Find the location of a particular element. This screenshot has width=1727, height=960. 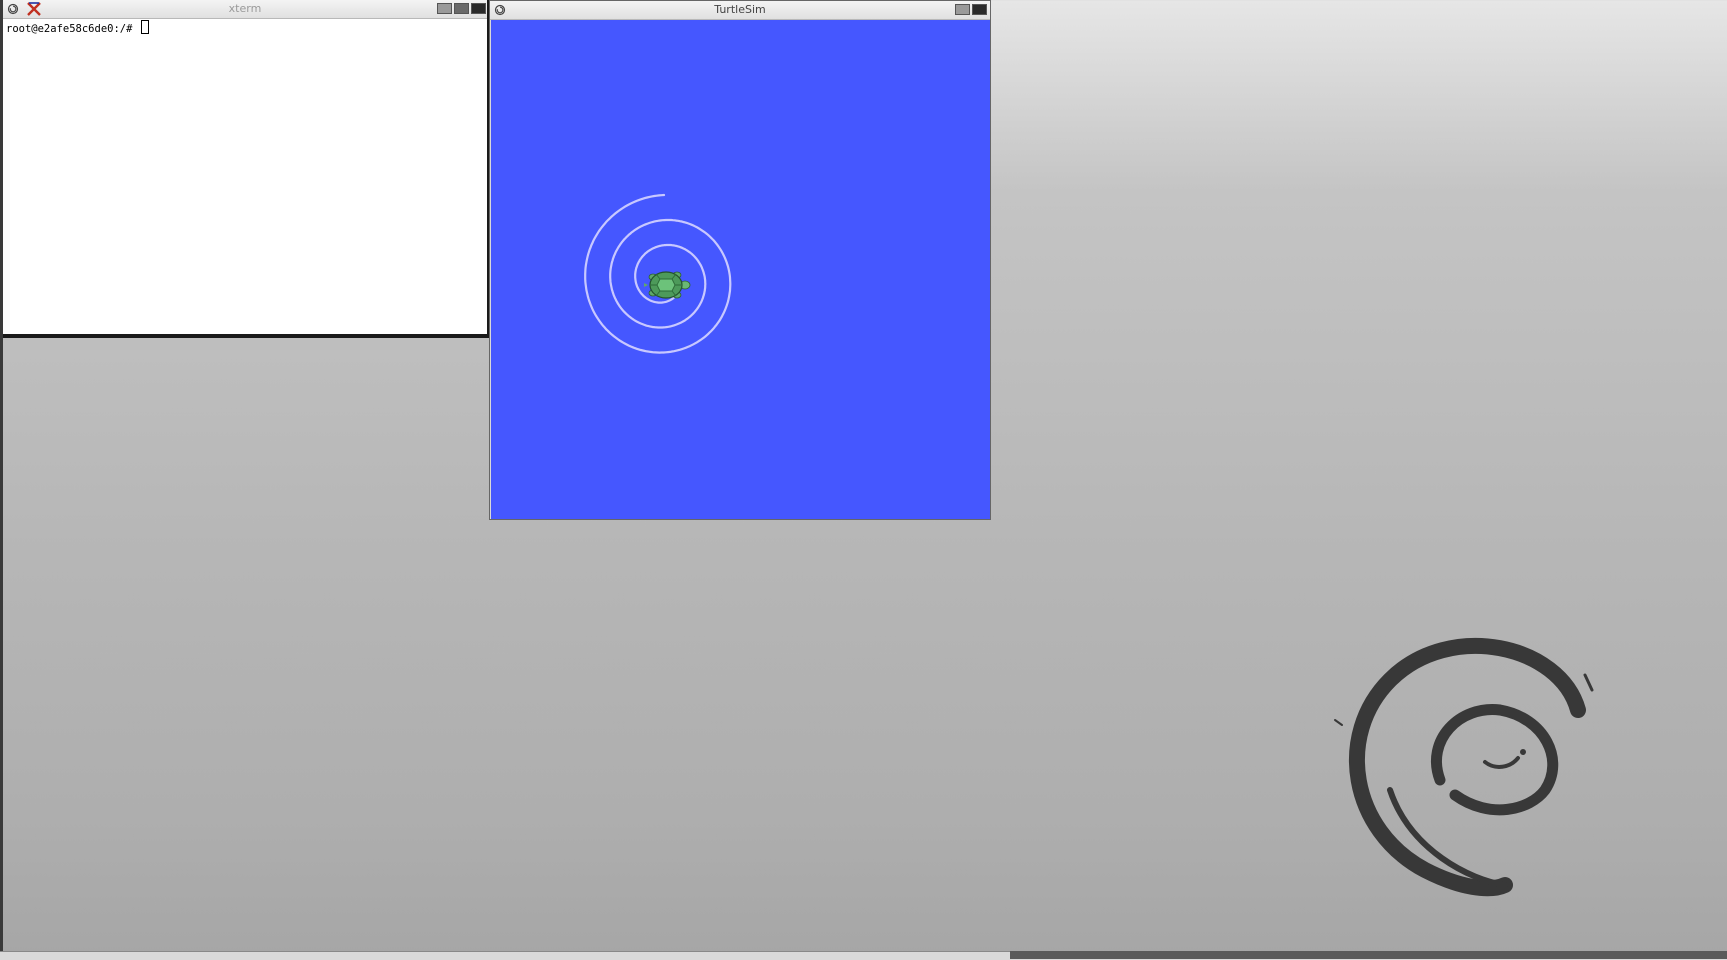

terminal-output: root@e2afe58c6de0:/# is located at coordinates (246, 177).